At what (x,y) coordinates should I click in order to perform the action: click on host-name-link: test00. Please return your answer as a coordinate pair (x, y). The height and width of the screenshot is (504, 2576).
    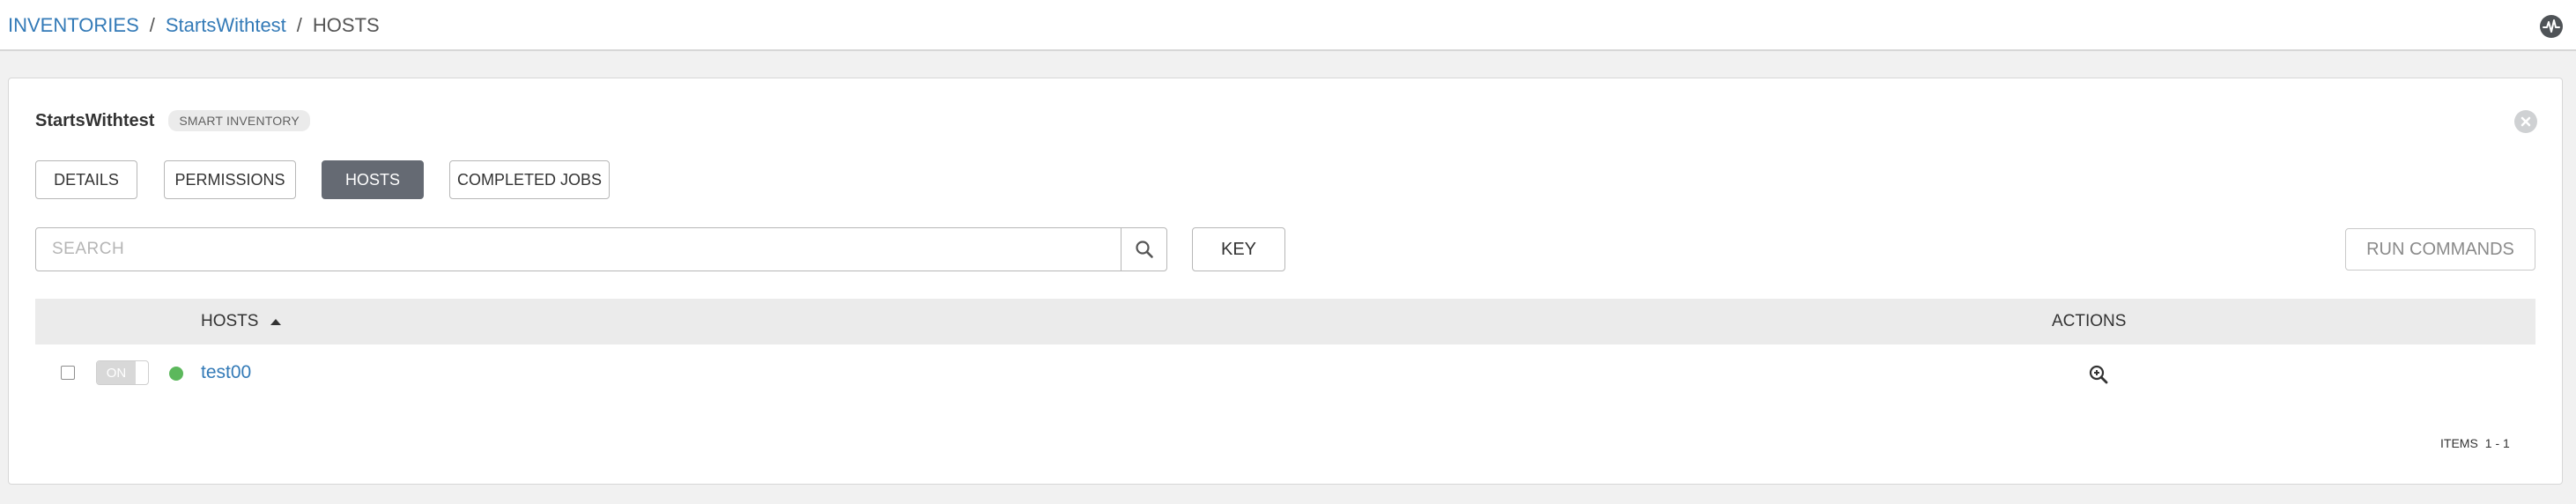
    Looking at the image, I should click on (226, 372).